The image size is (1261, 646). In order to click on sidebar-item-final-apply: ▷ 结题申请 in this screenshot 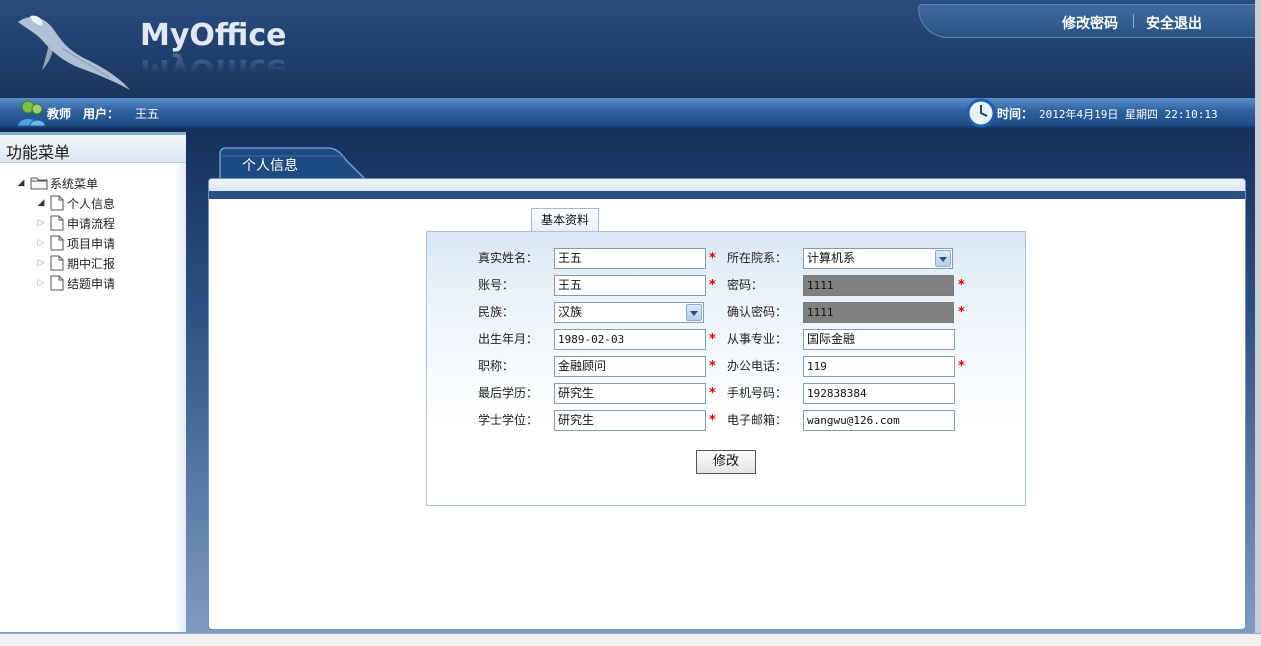, I will do `click(75, 283)`.